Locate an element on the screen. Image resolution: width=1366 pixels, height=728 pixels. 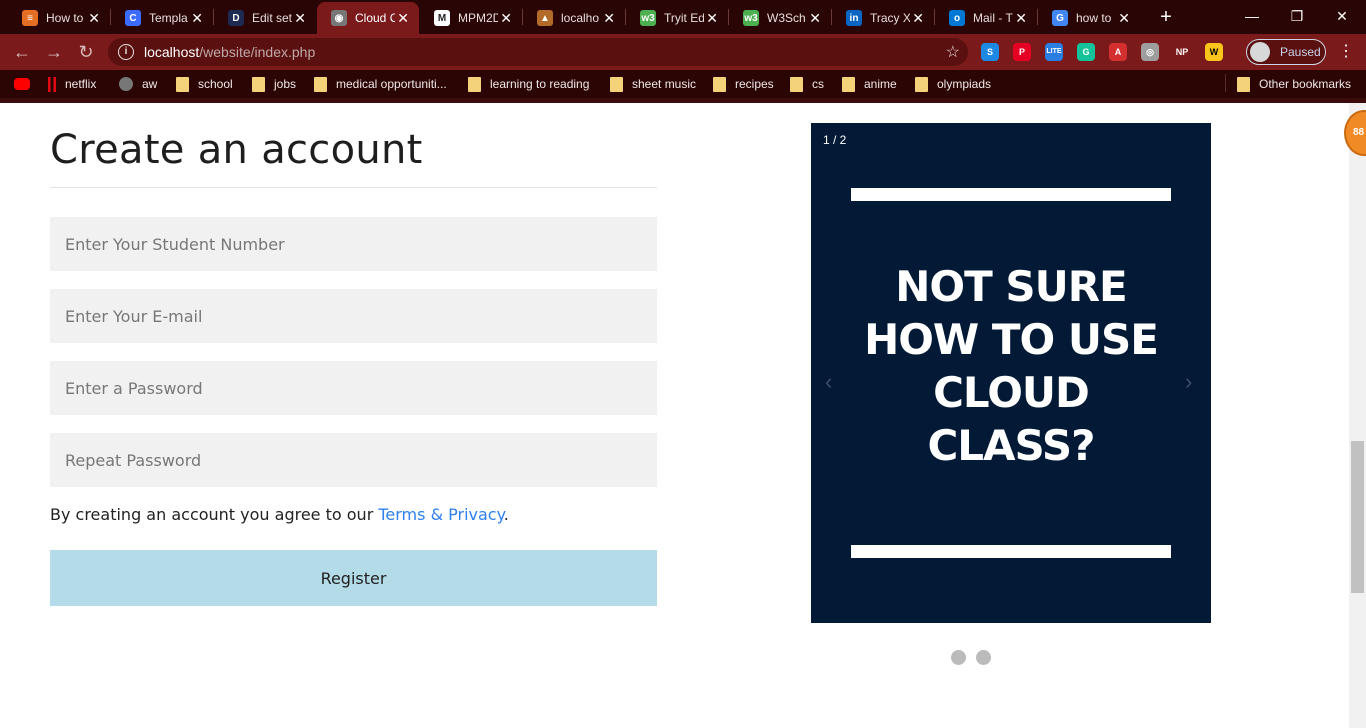
bookmark-label: Other bookmarks is located at coordinates (1305, 84).